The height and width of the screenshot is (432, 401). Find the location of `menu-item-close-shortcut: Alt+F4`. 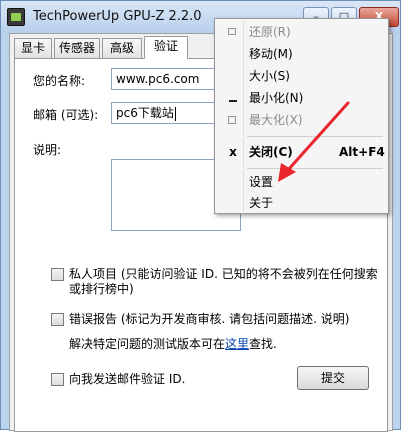

menu-item-close-shortcut: Alt+F4 is located at coordinates (362, 152).